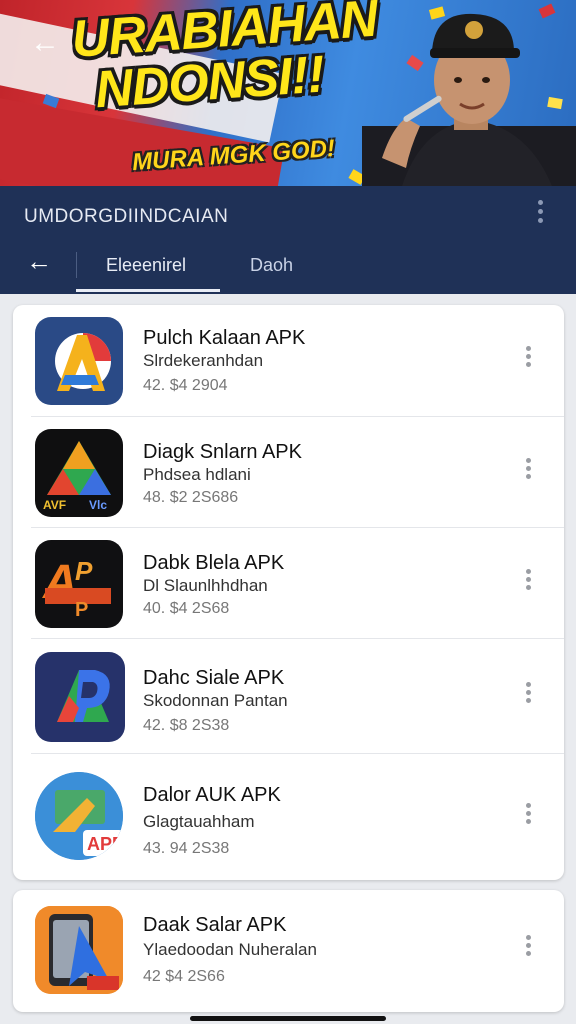 The image size is (576, 1024). What do you see at coordinates (79, 473) in the screenshot?
I see `tricolor-triangle-icon: AVF Vlc` at bounding box center [79, 473].